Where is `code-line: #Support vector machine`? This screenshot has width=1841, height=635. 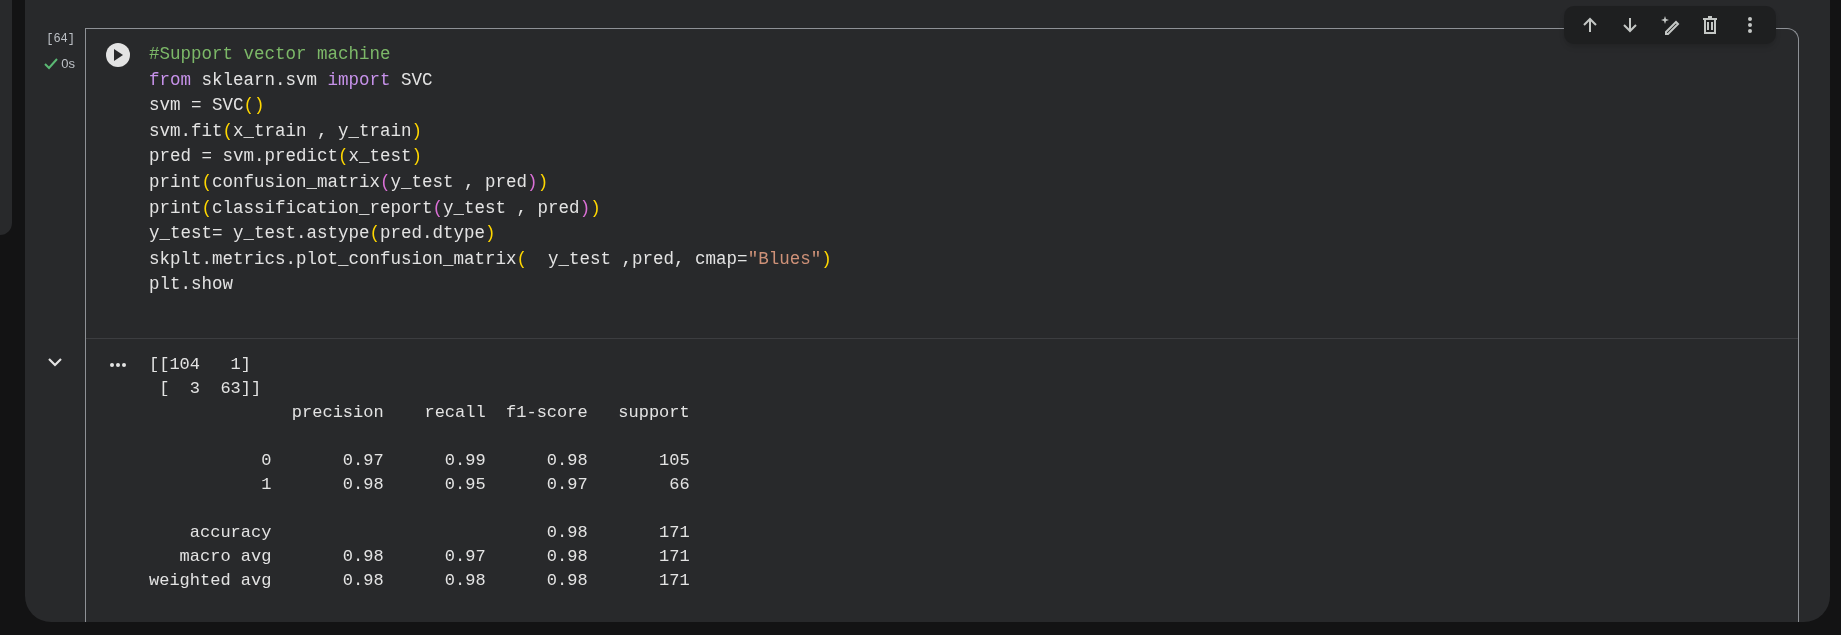 code-line: #Support vector machine is located at coordinates (270, 54).